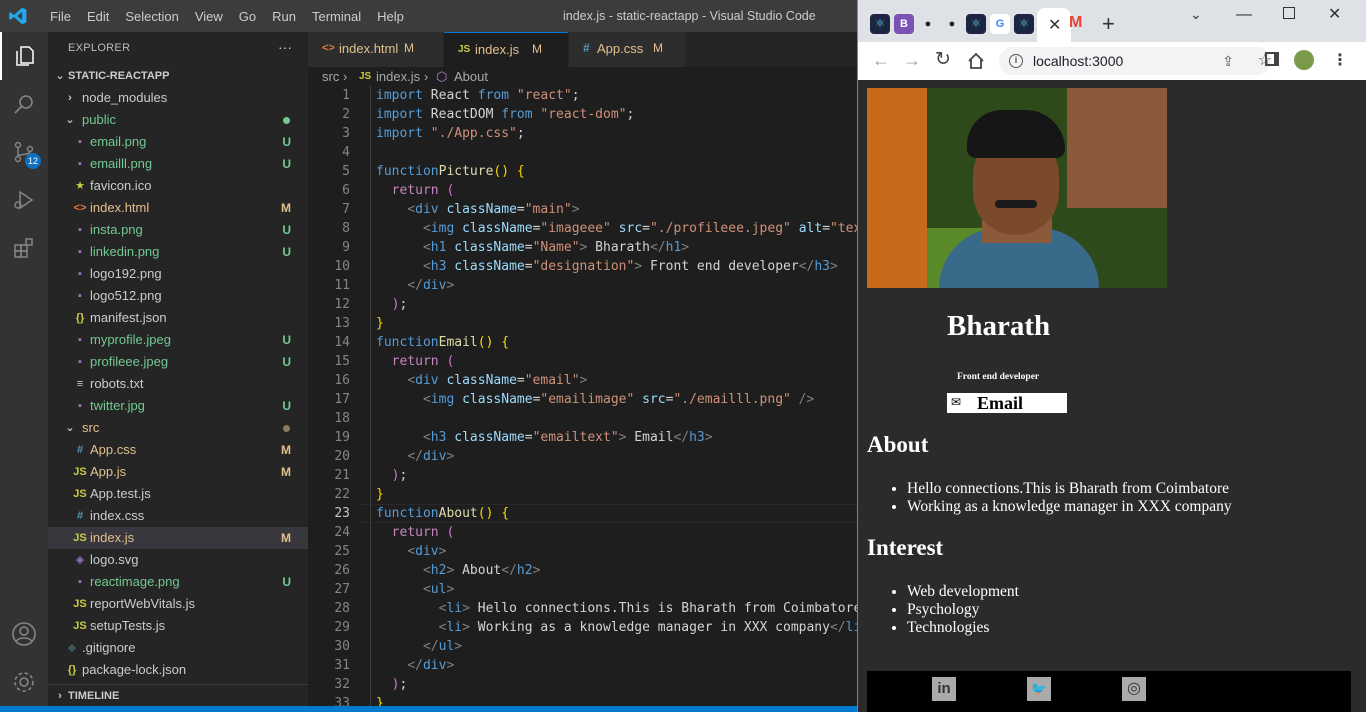 The height and width of the screenshot is (712, 1366). Describe the element at coordinates (1340, 60) in the screenshot. I see `menu-icon: ⋮` at that location.